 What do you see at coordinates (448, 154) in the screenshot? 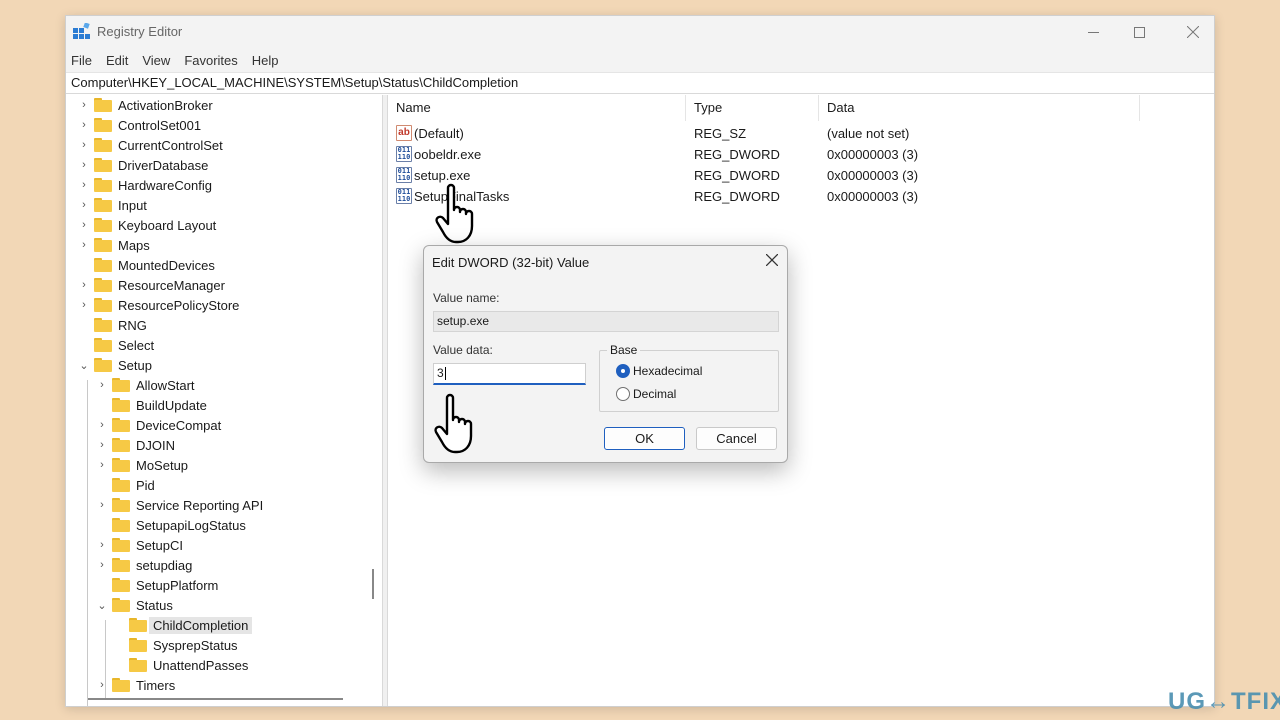
I see `value-name: oobeldr.exe` at bounding box center [448, 154].